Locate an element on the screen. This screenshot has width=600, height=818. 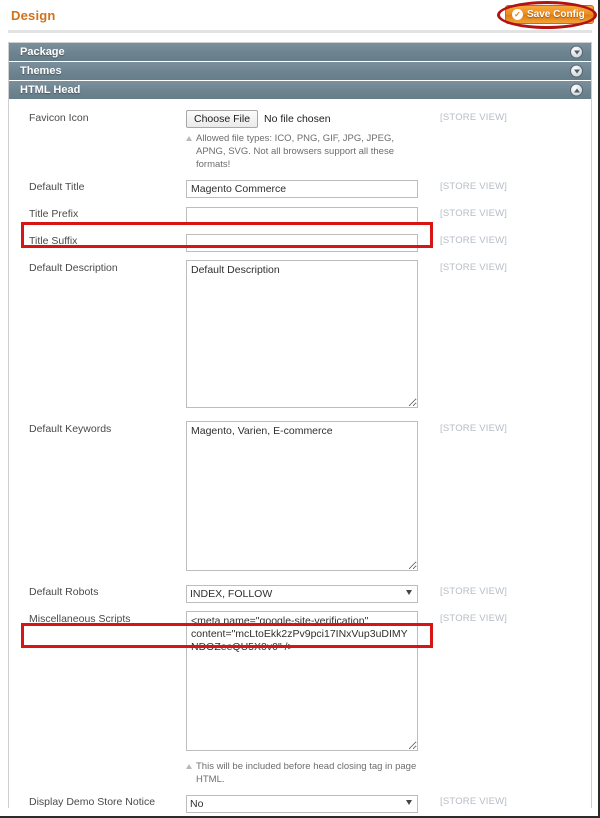
field-control-default-robots: INDEX, FOLLOW is located at coordinates (302, 593).